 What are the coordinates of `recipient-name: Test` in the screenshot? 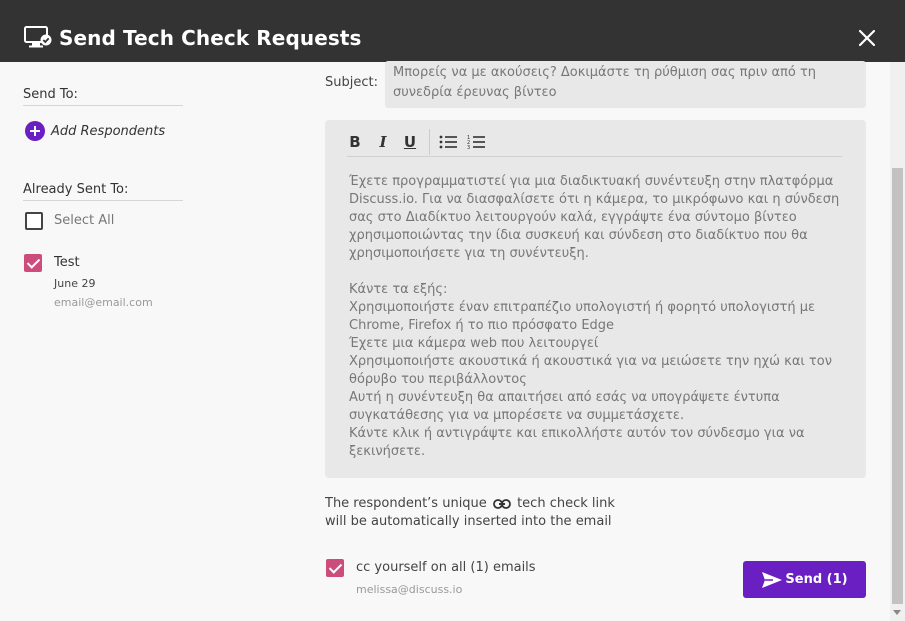 It's located at (67, 262).